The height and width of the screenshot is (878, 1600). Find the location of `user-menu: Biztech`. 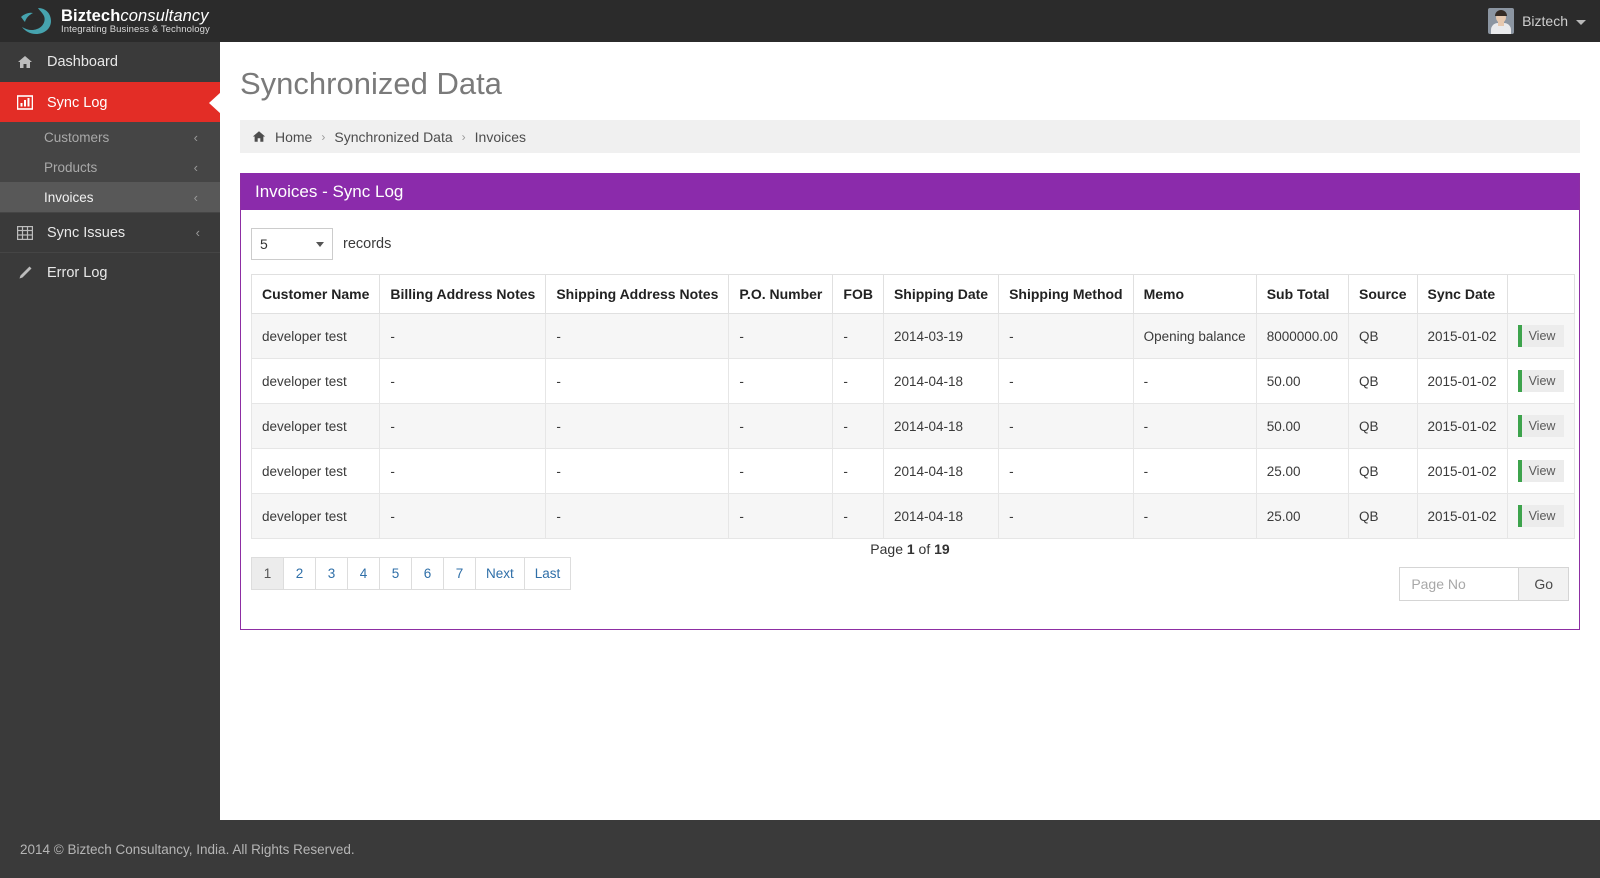

user-menu: Biztech is located at coordinates (1537, 21).